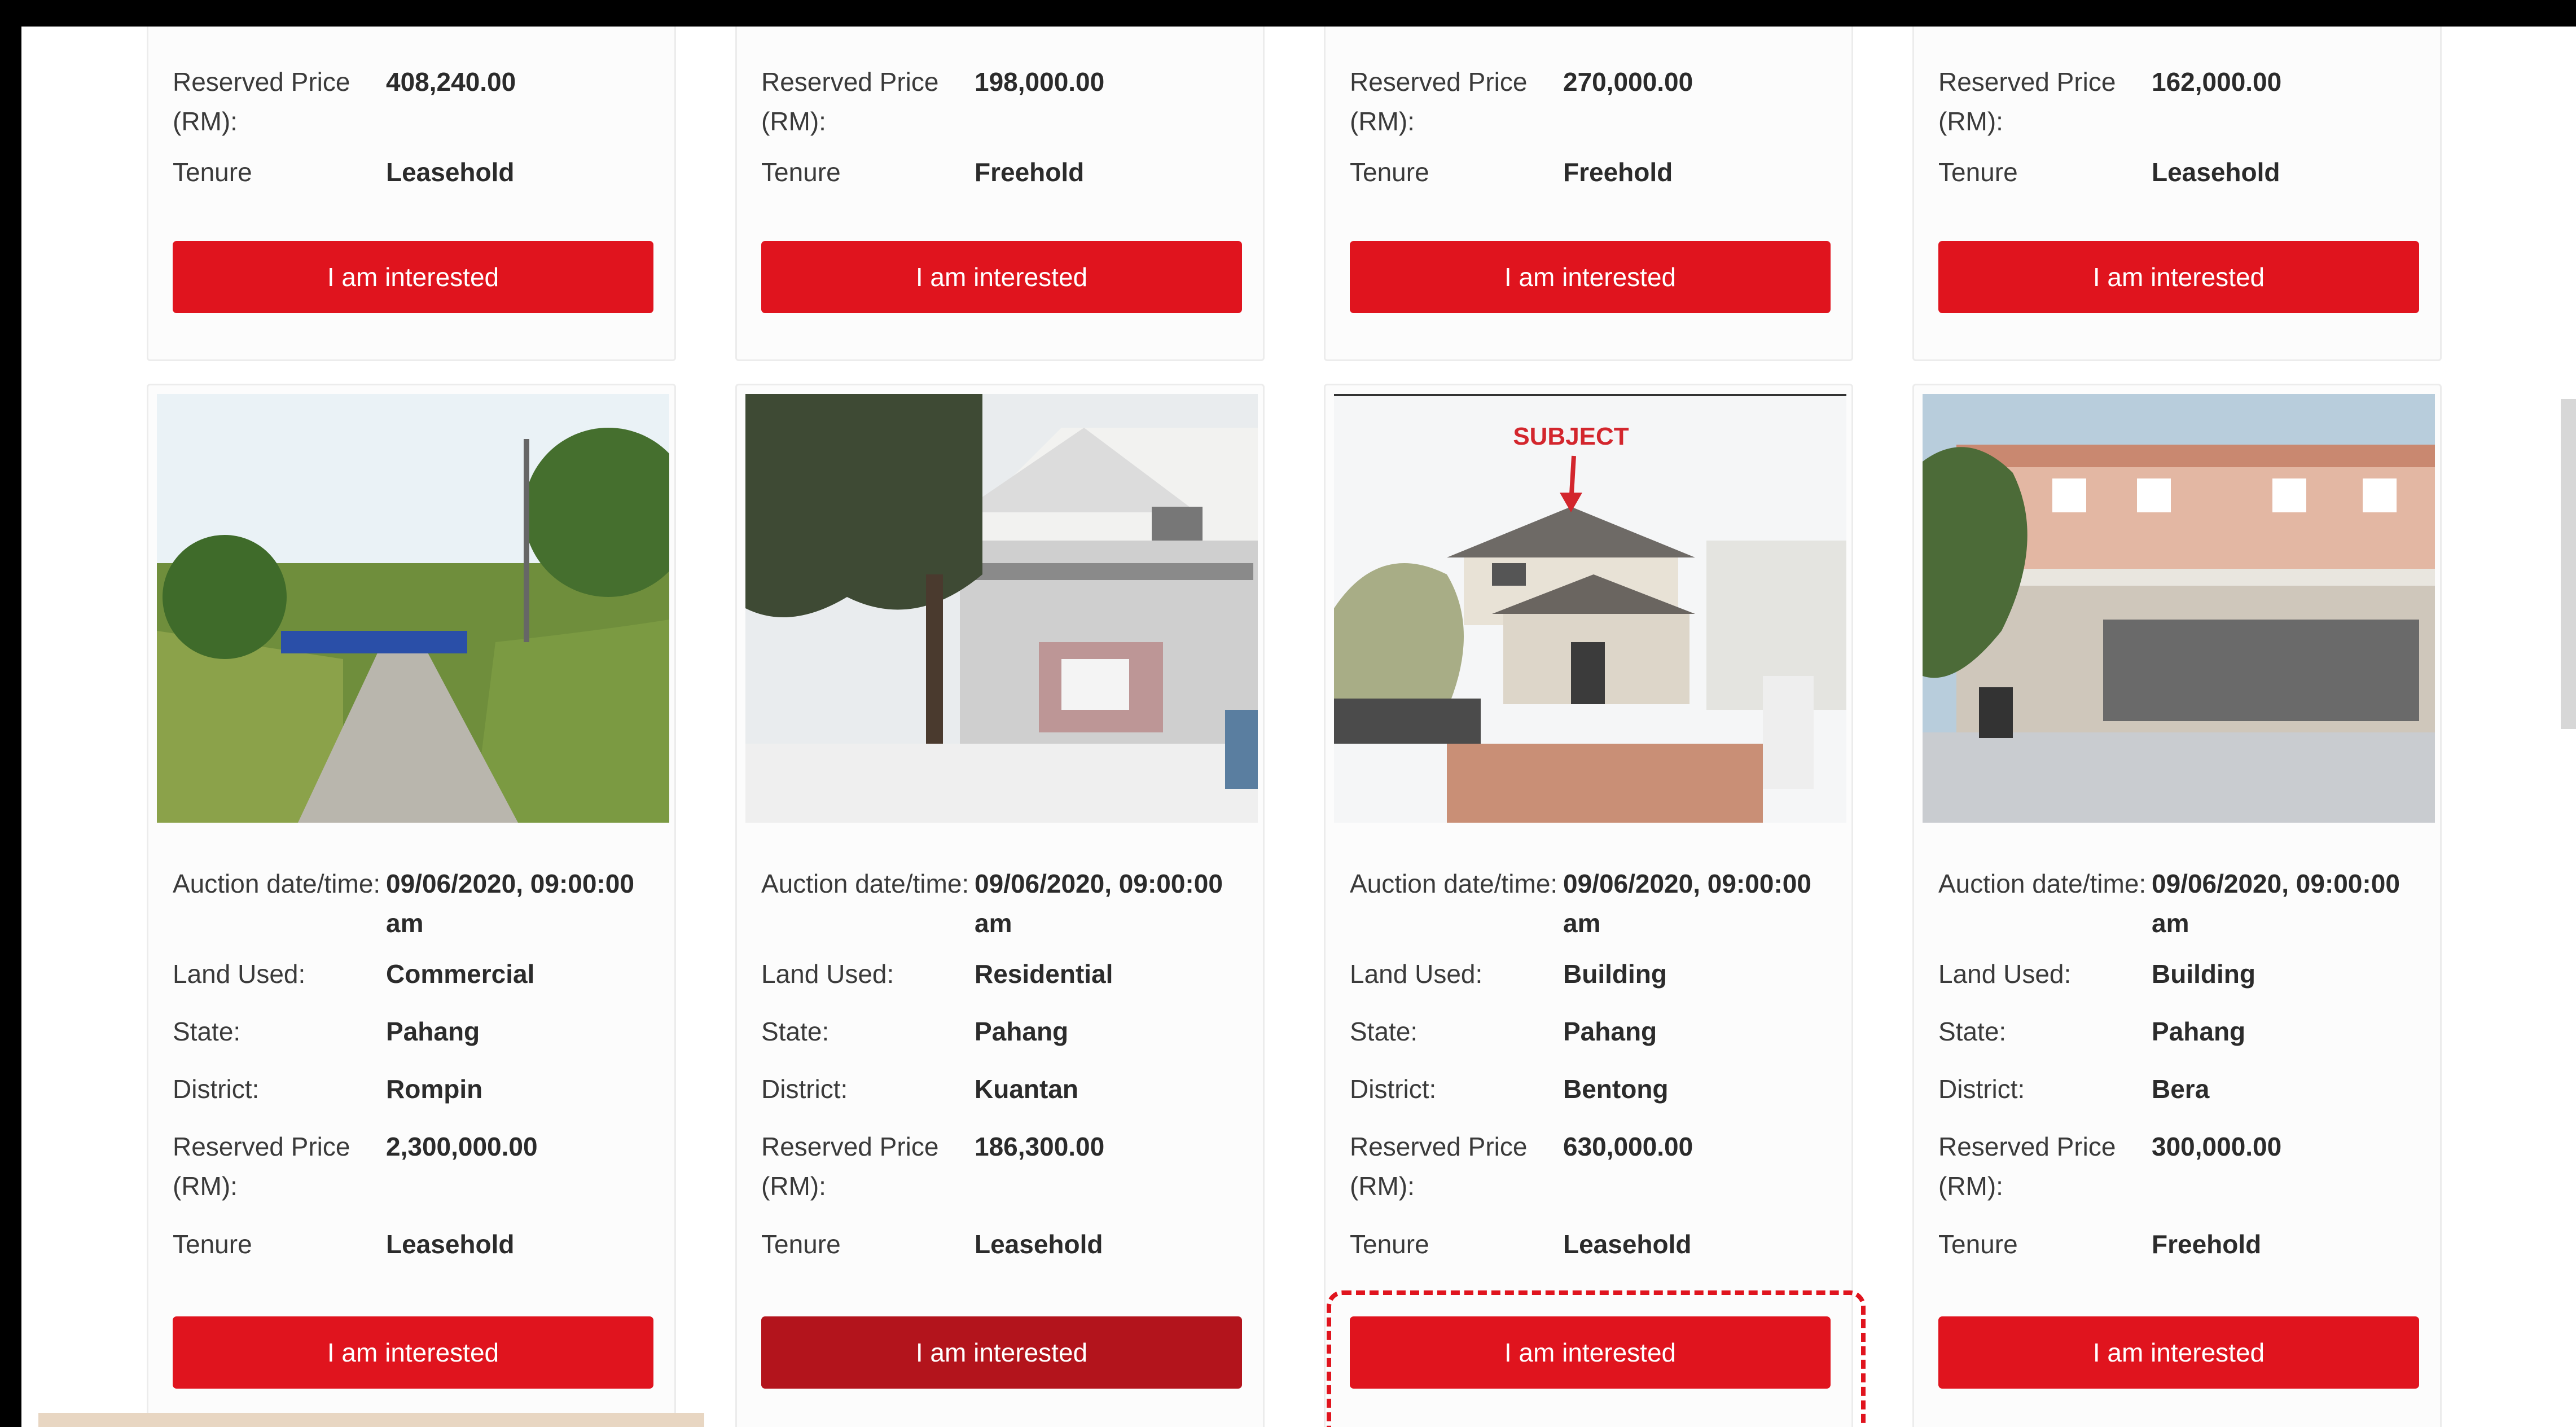 The height and width of the screenshot is (1427, 2576). Describe the element at coordinates (371, 1420) in the screenshot. I see `footer-strip` at that location.